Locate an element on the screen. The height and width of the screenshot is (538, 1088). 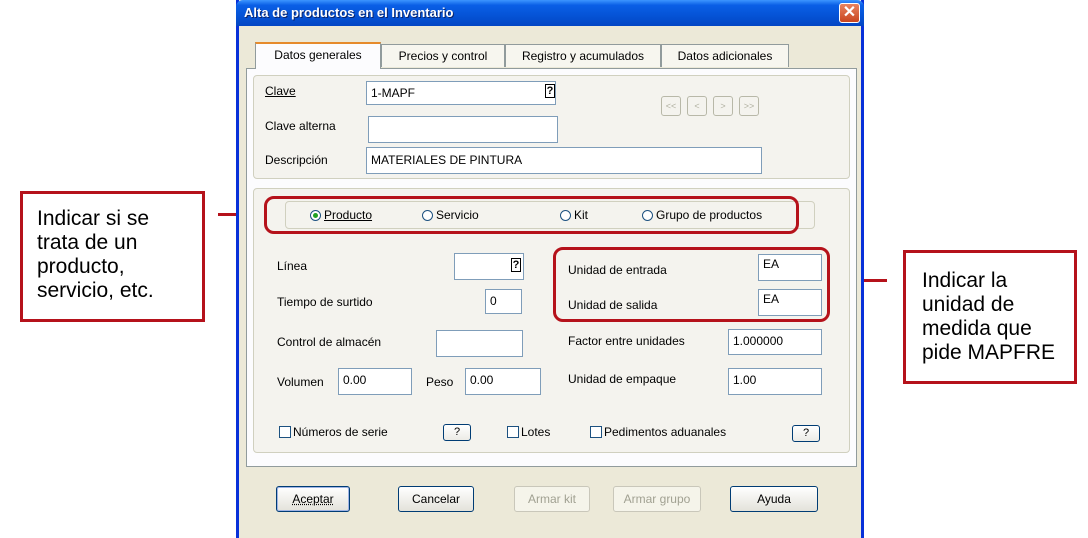
button-label: Ayuda is located at coordinates (774, 499).